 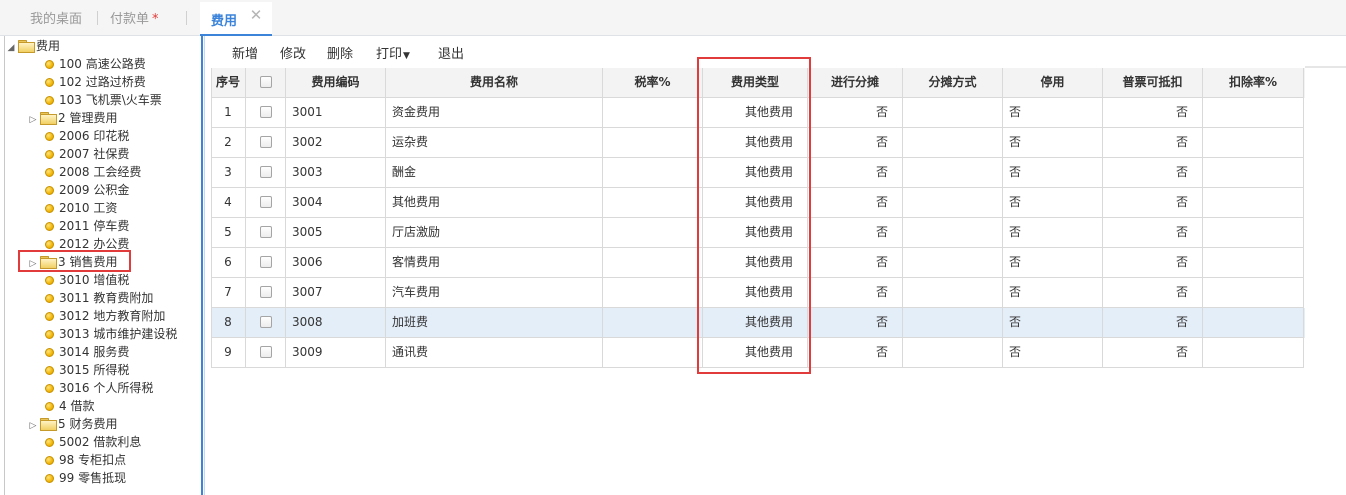 What do you see at coordinates (93, 172) in the screenshot?
I see `tree-leaf-node: 2008 工会经费` at bounding box center [93, 172].